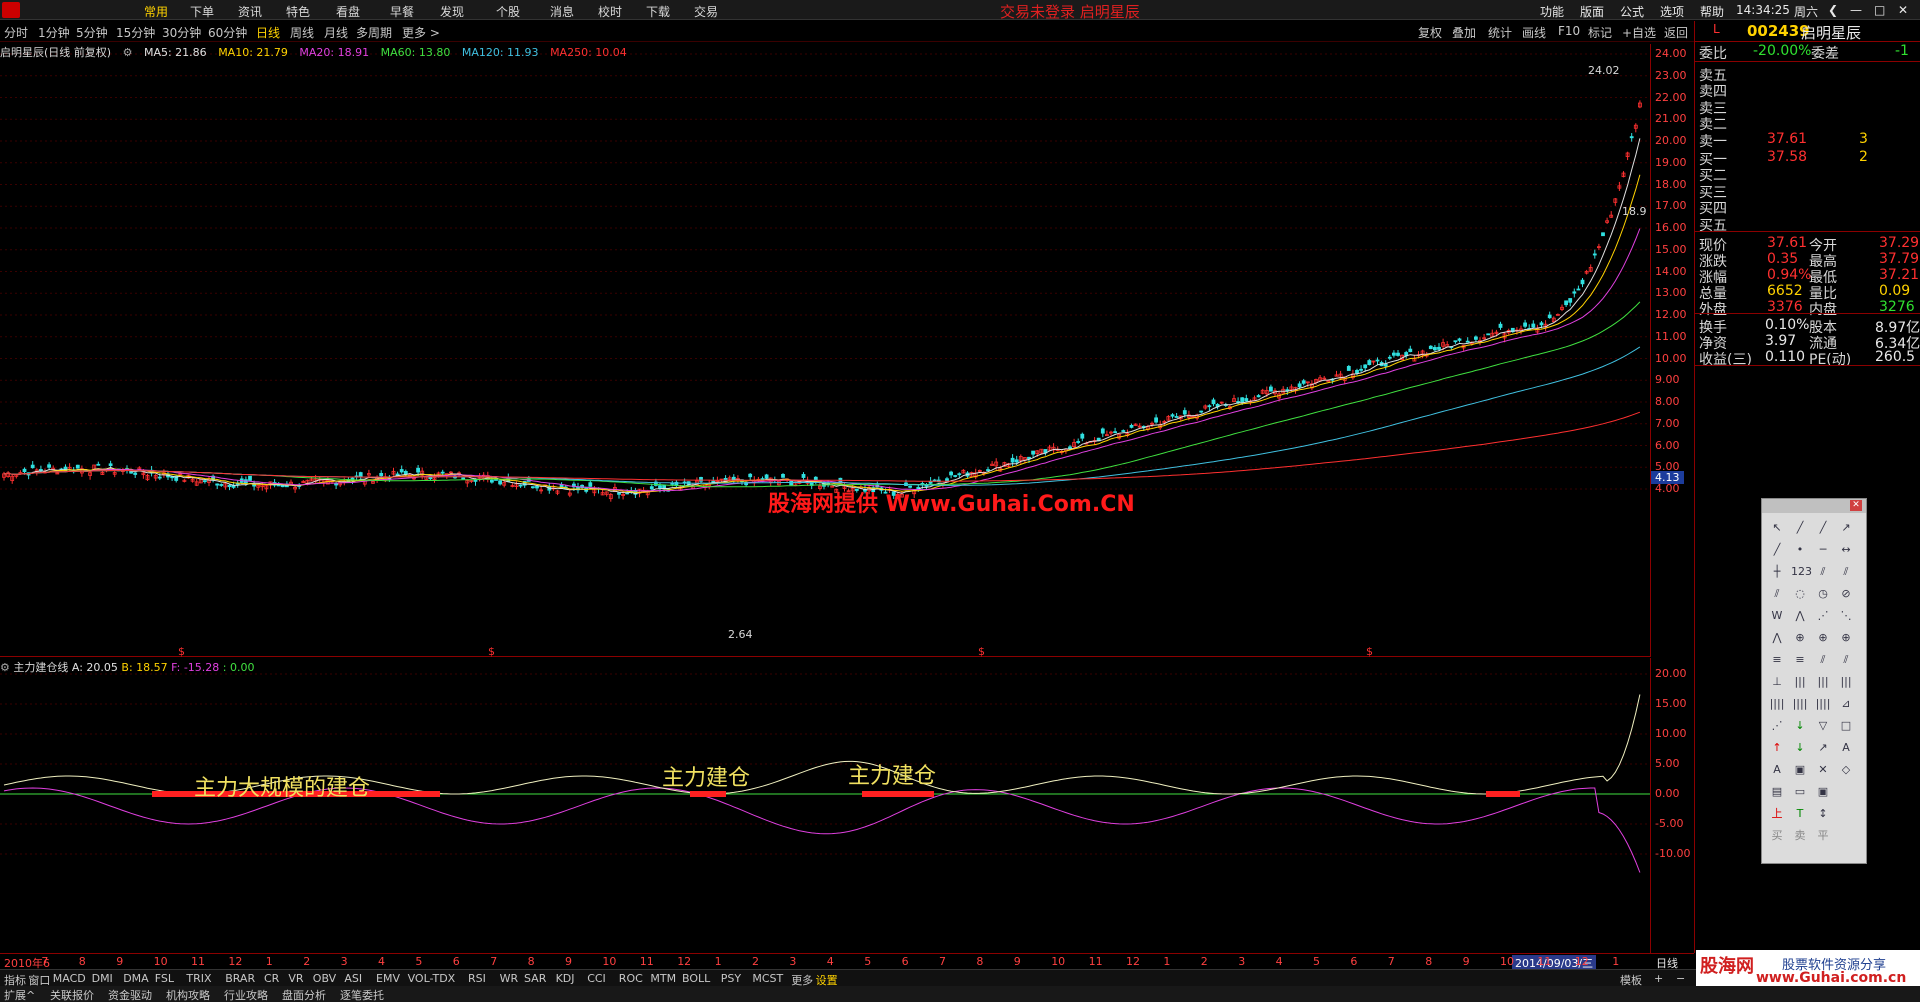  What do you see at coordinates (1680, 978) in the screenshot?
I see `zoom-out-icon: −` at bounding box center [1680, 978].